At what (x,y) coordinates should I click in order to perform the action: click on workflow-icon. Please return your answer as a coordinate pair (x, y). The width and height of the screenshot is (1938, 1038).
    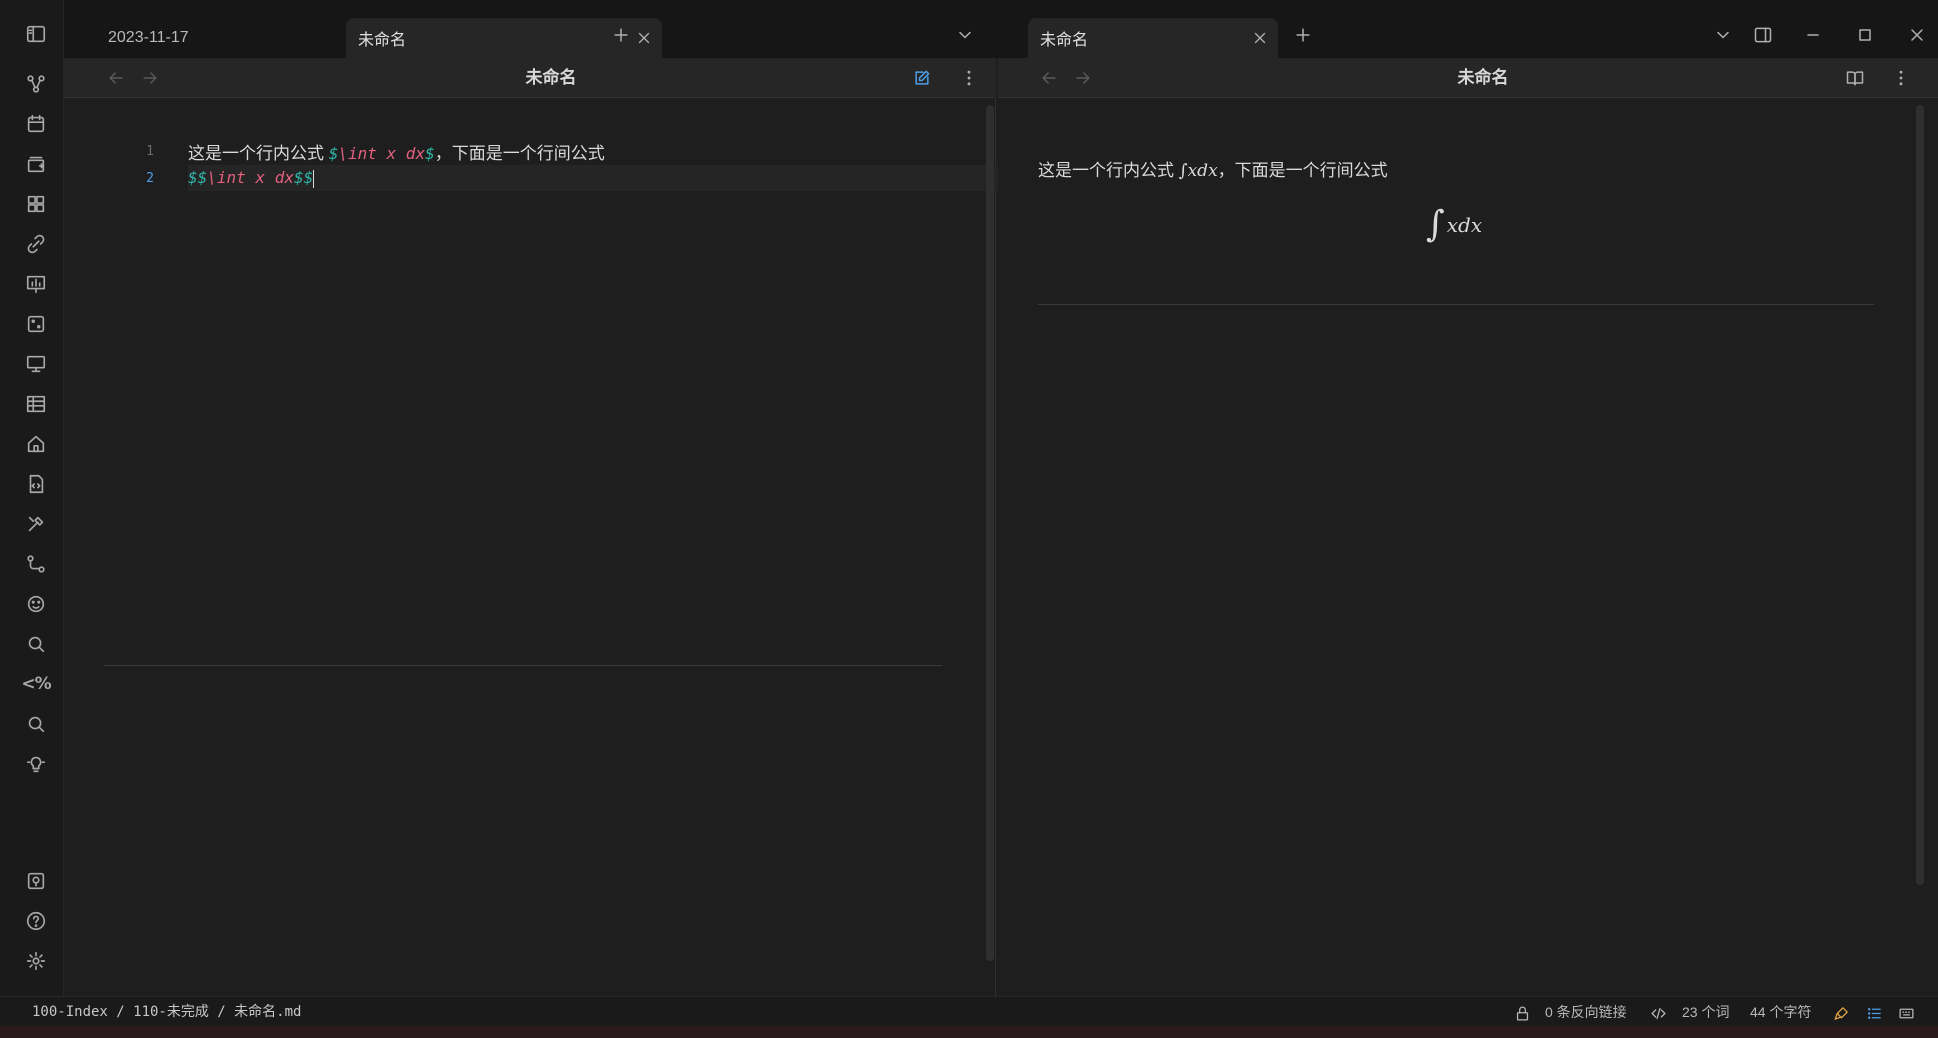
    Looking at the image, I should click on (36, 564).